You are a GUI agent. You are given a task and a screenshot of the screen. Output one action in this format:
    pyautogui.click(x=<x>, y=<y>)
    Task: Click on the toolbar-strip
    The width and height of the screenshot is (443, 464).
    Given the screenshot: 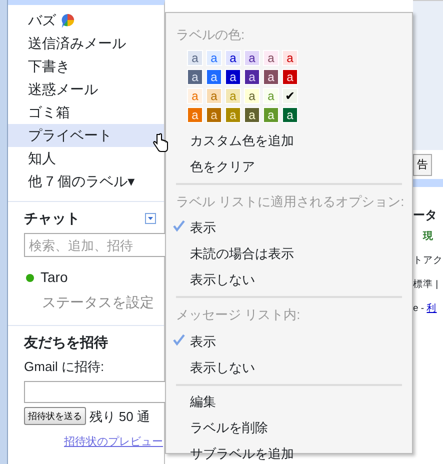 What is the action you would take?
    pyautogui.click(x=428, y=183)
    